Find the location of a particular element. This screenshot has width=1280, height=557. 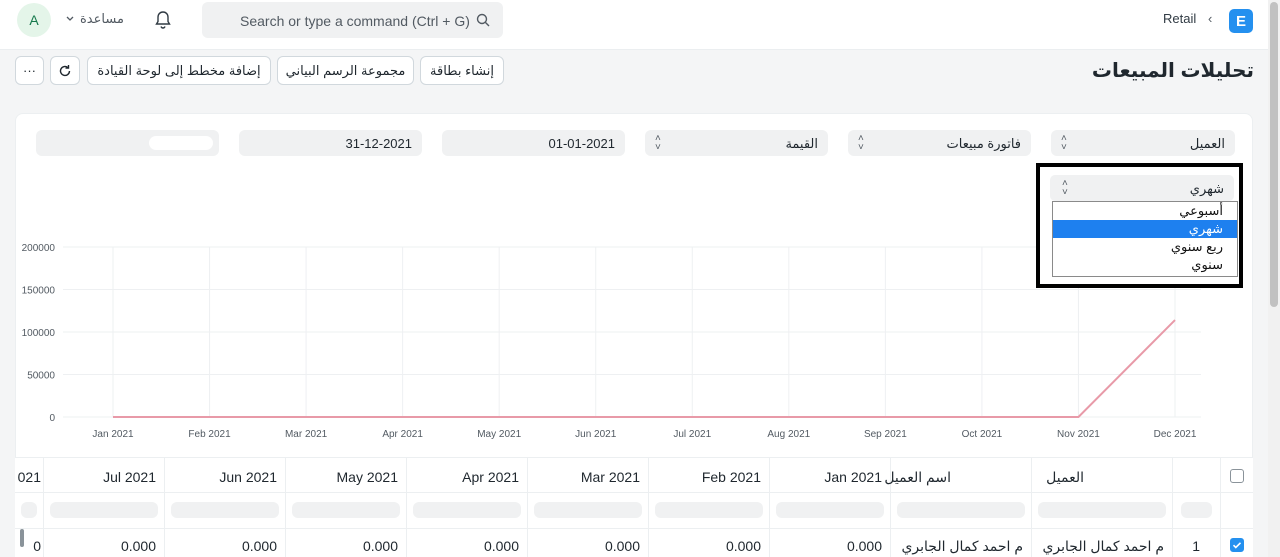

x-tick-label: Sep 2021 is located at coordinates (885, 434).